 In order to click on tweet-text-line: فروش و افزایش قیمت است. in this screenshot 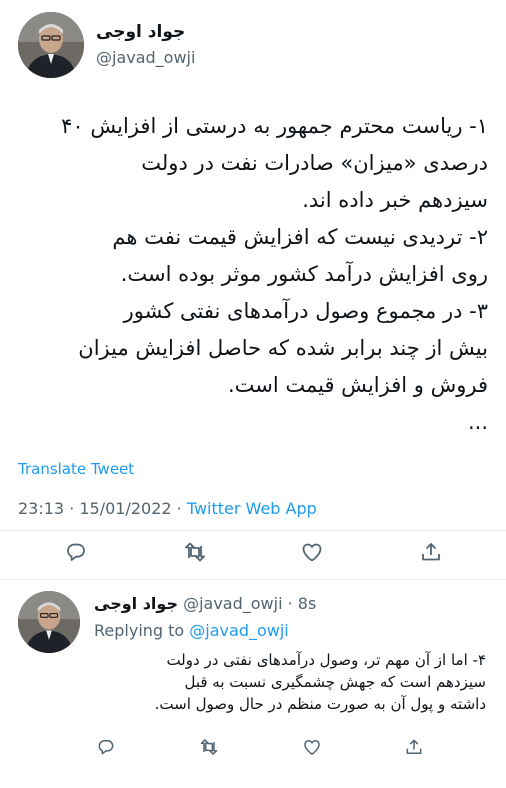, I will do `click(357, 385)`.